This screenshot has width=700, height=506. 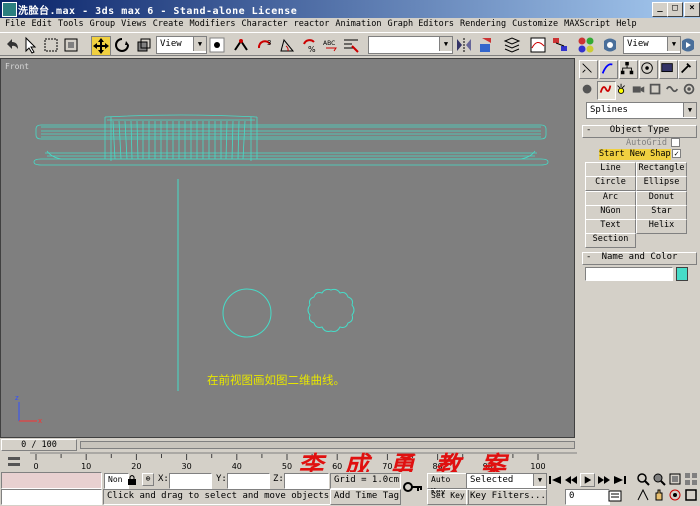 I want to click on current-frame-field: 0, so click(x=587, y=497).